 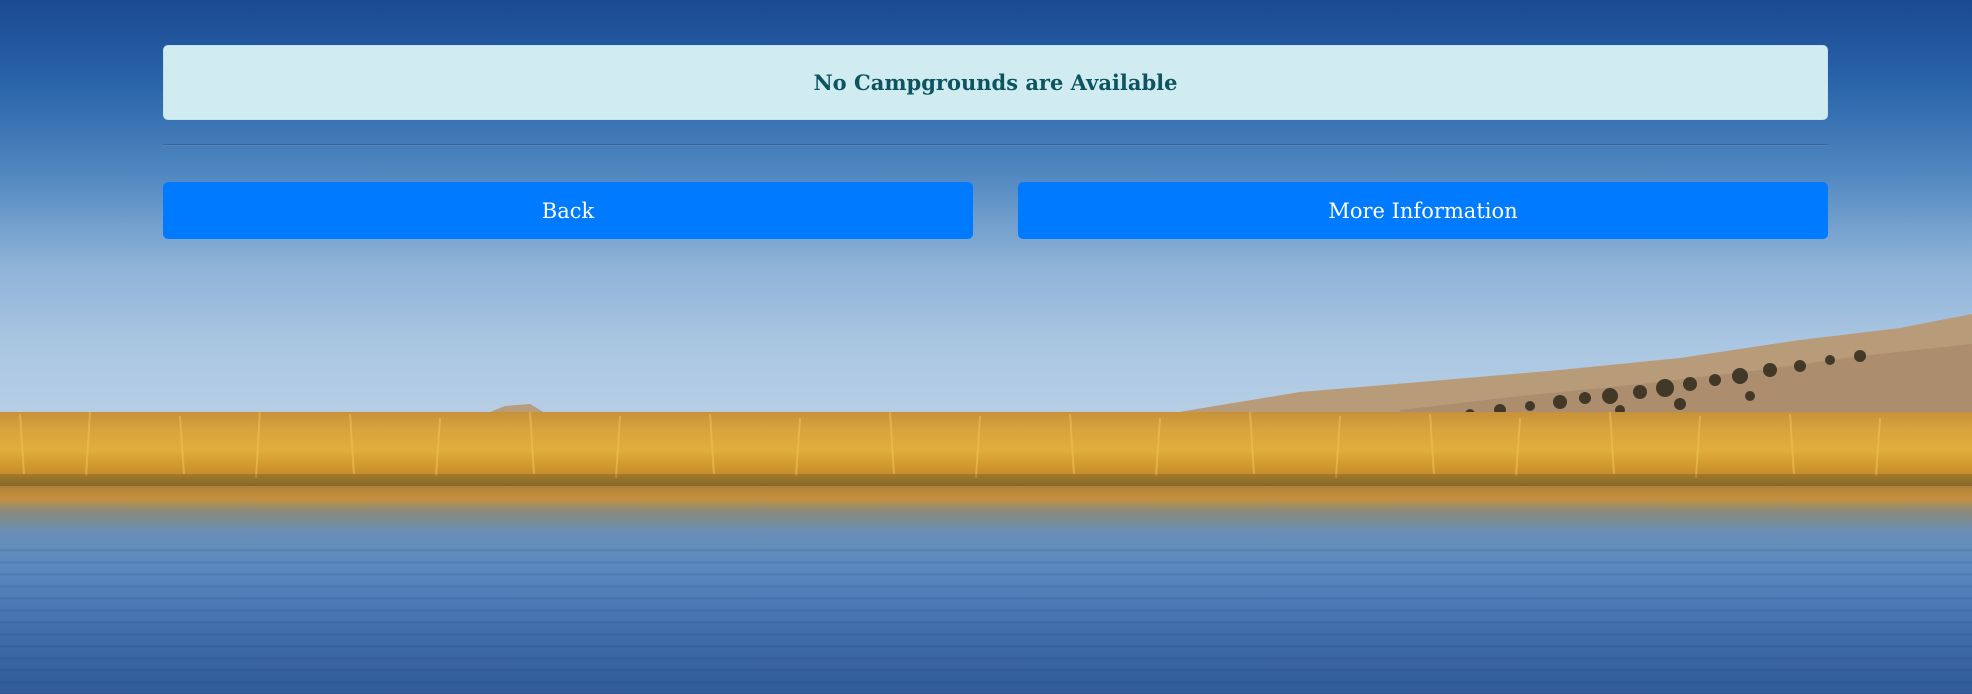 I want to click on more-information-button-label: More Information, so click(x=1423, y=210).